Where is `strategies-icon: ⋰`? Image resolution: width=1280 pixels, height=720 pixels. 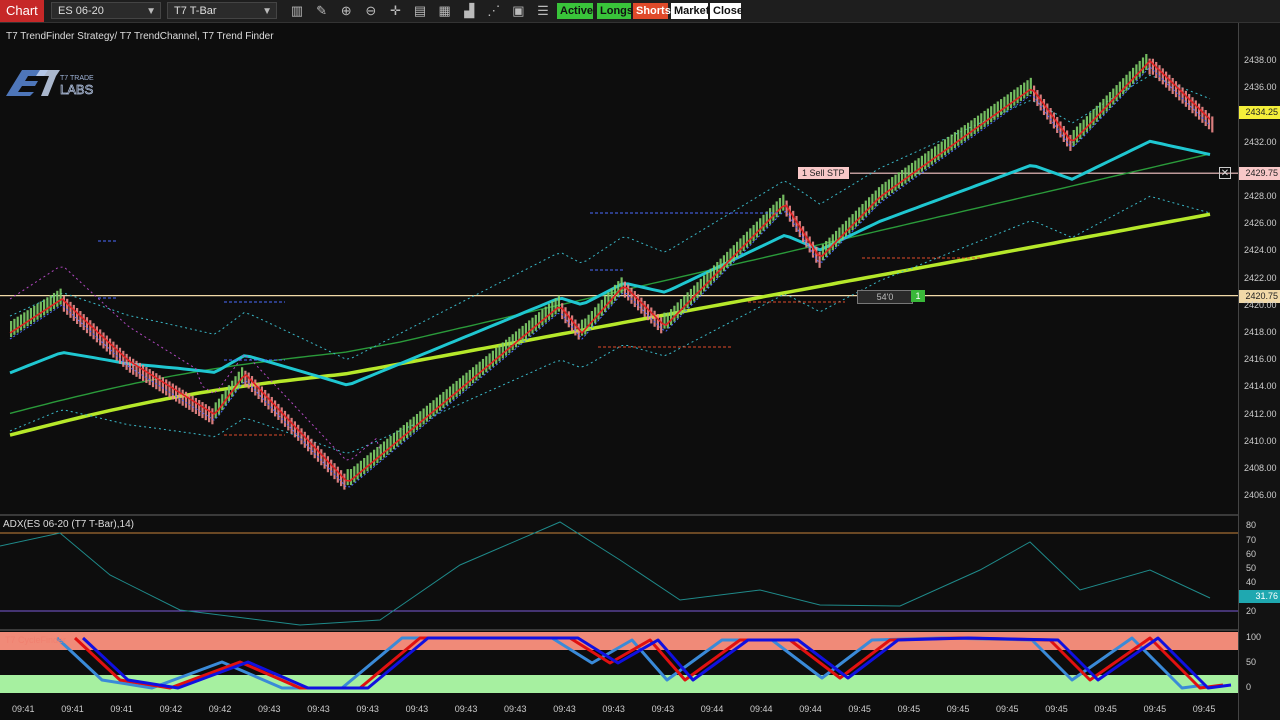
strategies-icon: ⋰ is located at coordinates (494, 11).